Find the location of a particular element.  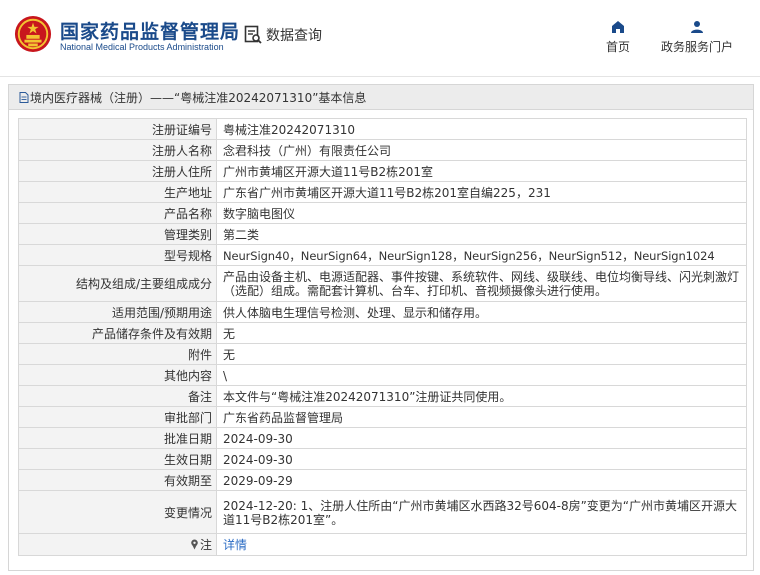

table-row: 注册证编号 粤械注准20242071310 is located at coordinates (382, 129).